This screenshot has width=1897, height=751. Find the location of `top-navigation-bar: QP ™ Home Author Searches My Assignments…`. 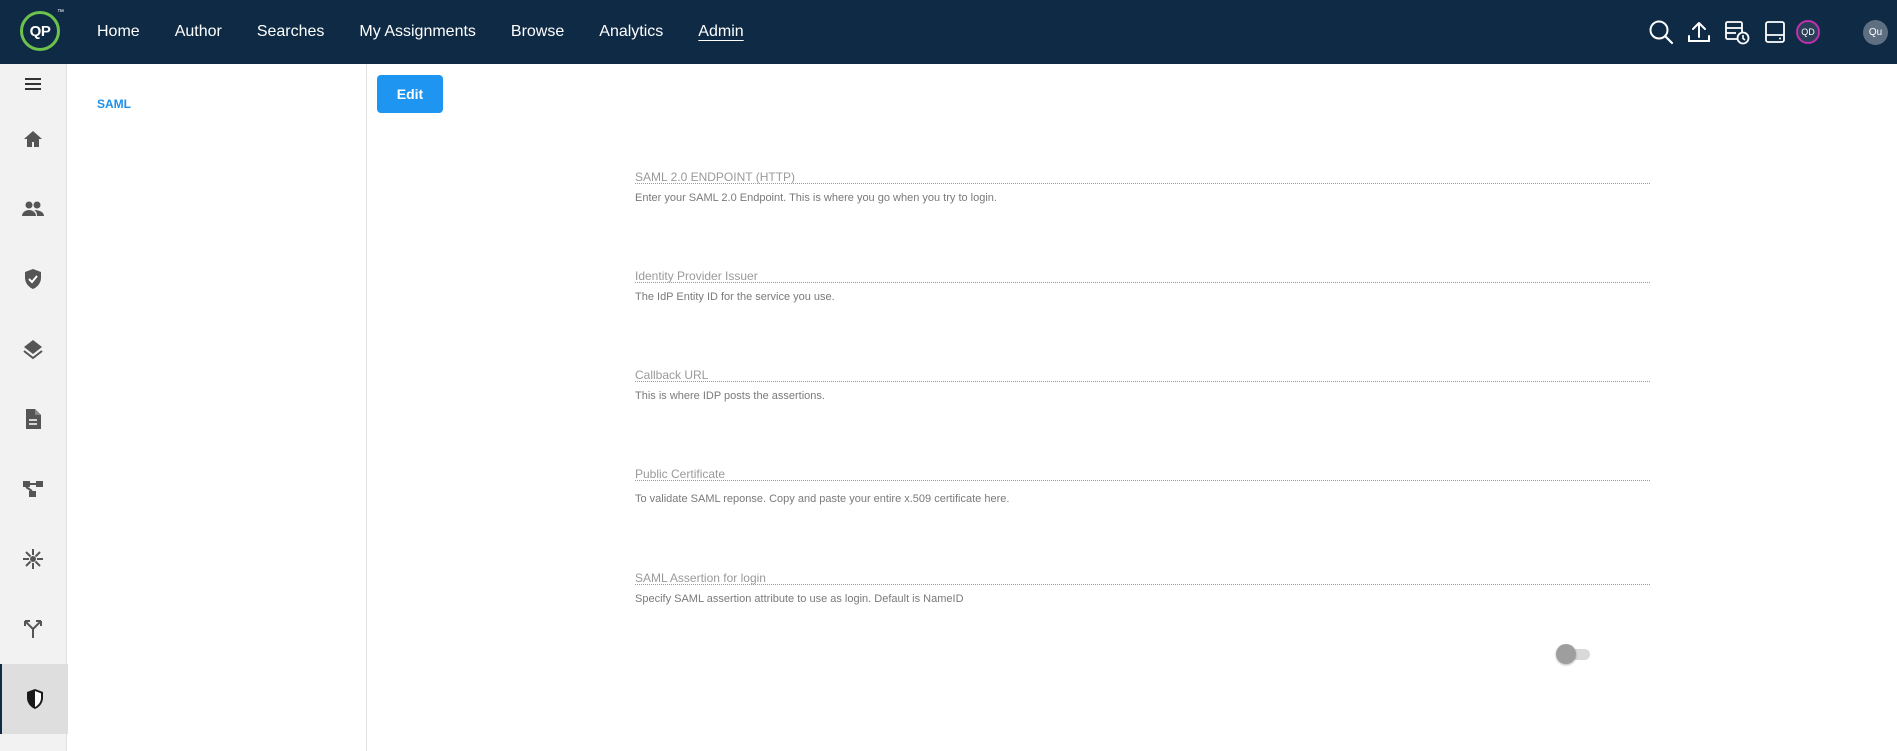

top-navigation-bar: QP ™ Home Author Searches My Assignments… is located at coordinates (948, 32).